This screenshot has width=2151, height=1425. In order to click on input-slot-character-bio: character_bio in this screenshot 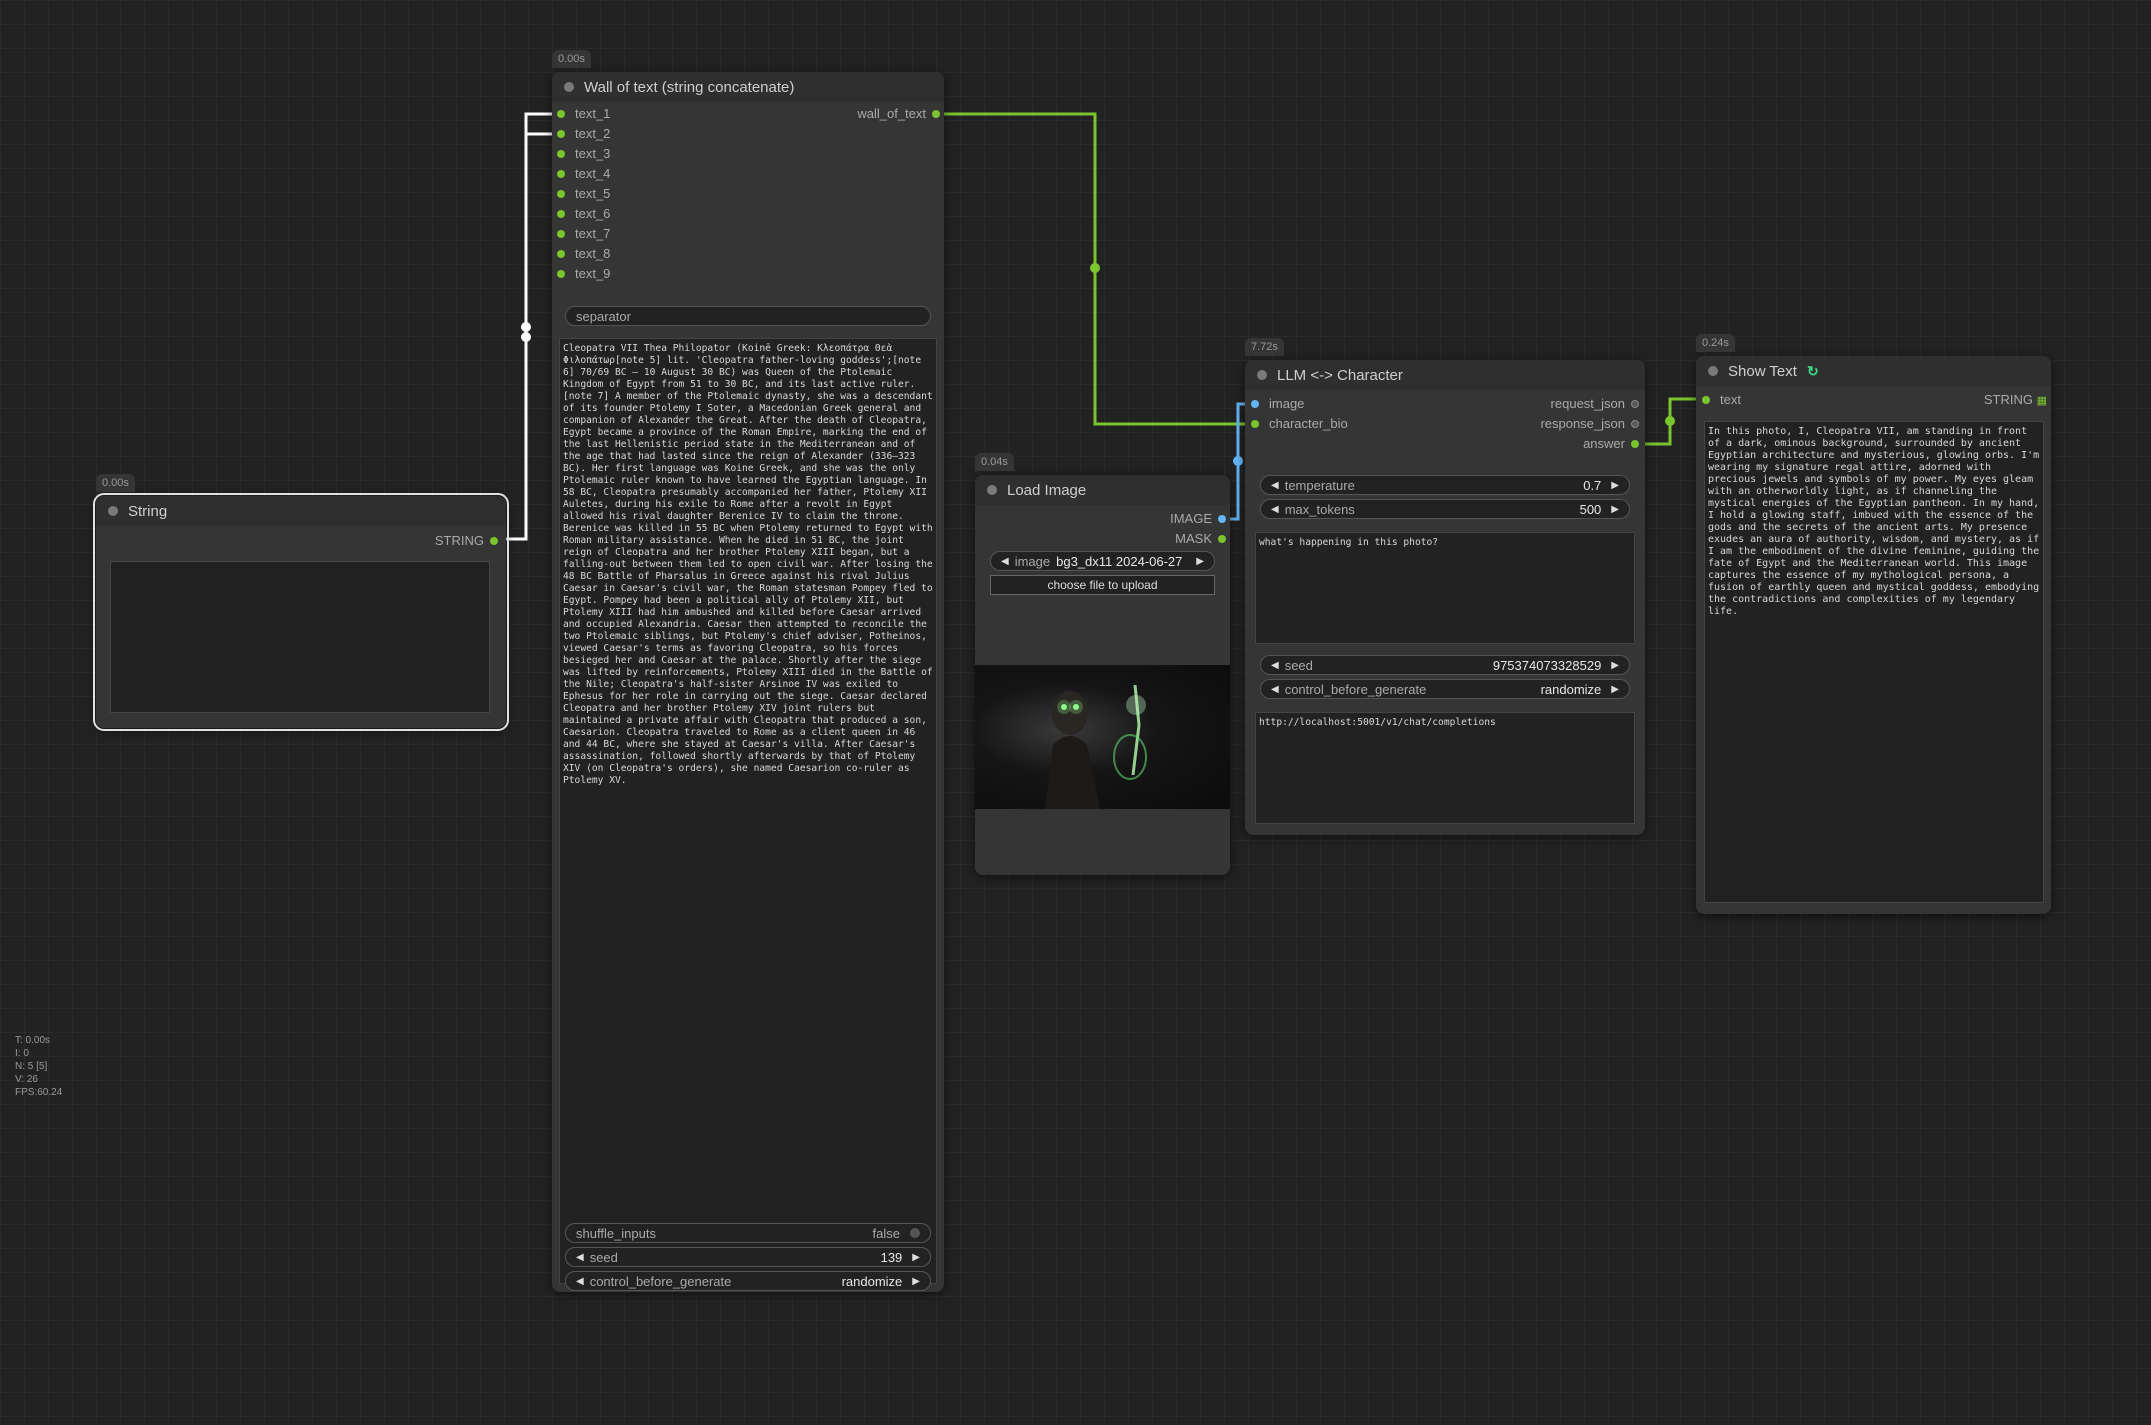, I will do `click(1299, 424)`.